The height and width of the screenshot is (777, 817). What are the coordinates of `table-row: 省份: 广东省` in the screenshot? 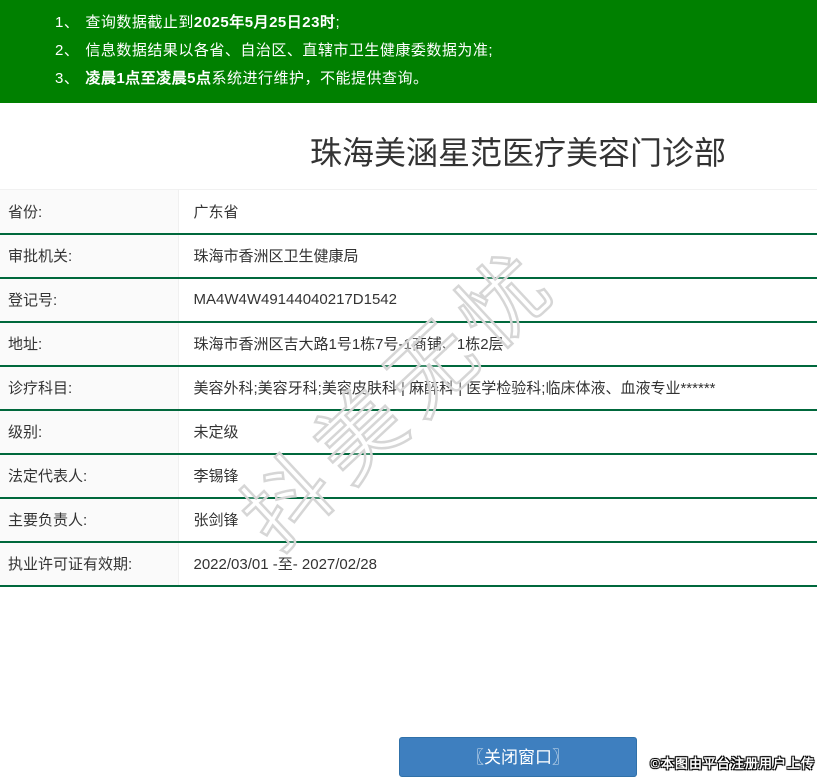 It's located at (408, 212).